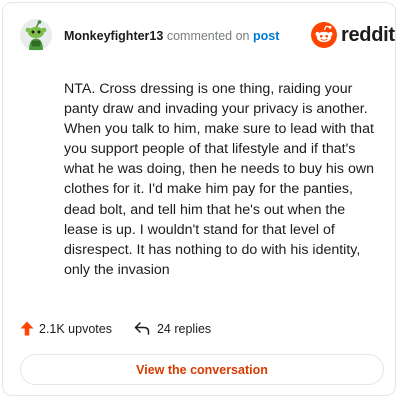 The width and height of the screenshot is (400, 400). I want to click on reddit-logo: reddit, so click(353, 35).